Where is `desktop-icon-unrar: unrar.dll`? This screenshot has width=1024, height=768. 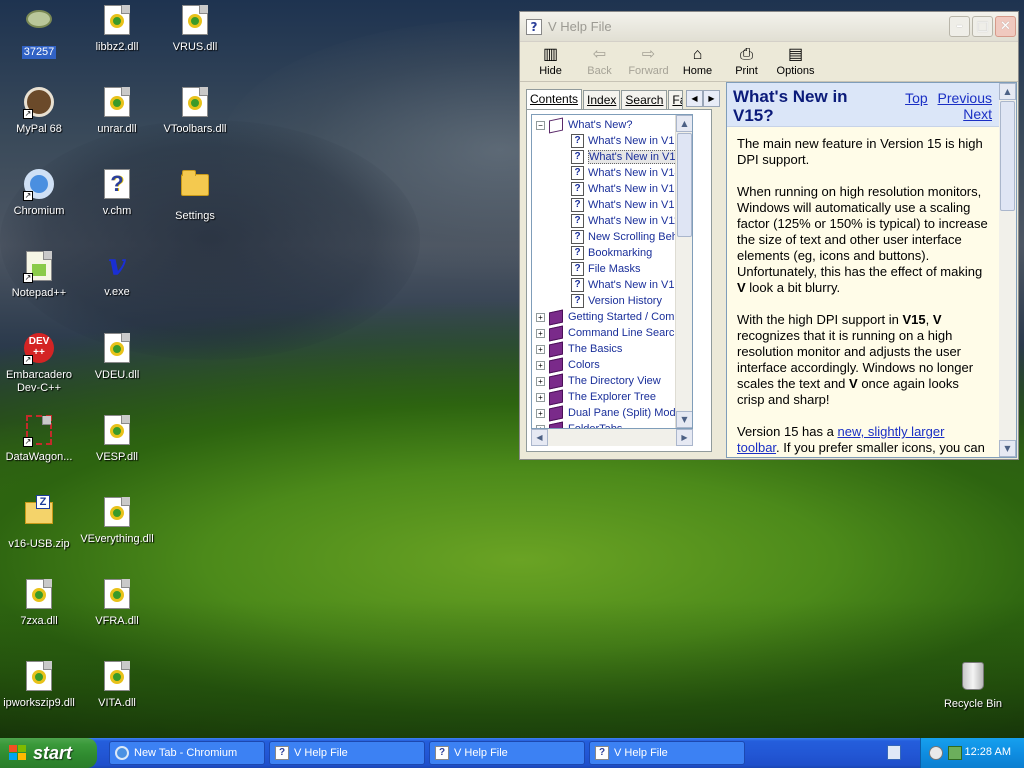 desktop-icon-unrar: unrar.dll is located at coordinates (117, 111).